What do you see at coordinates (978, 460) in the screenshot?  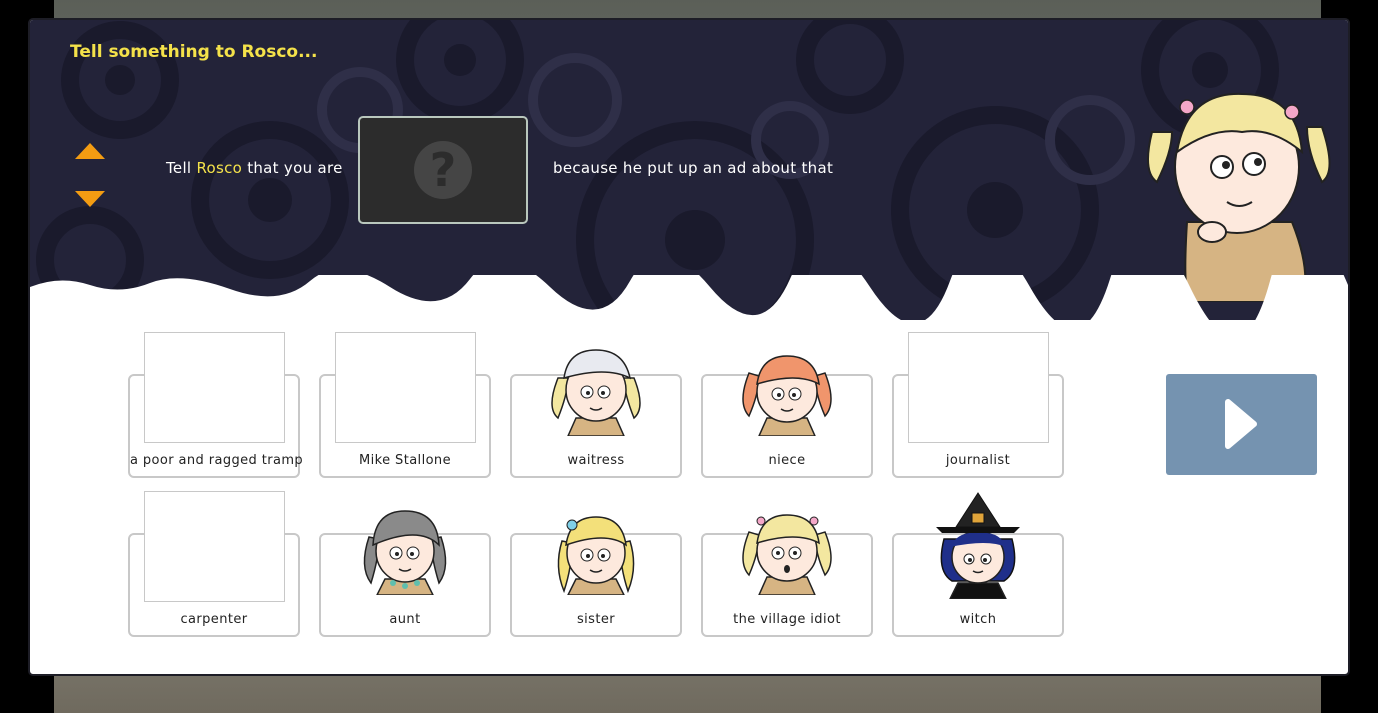 I see `choice-label: journalist` at bounding box center [978, 460].